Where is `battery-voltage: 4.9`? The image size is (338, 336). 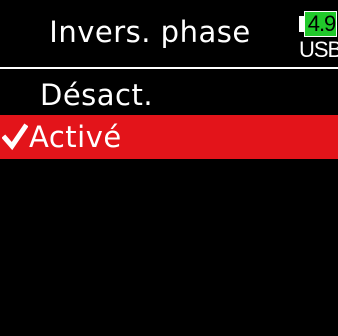 battery-voltage: 4.9 is located at coordinates (322, 23).